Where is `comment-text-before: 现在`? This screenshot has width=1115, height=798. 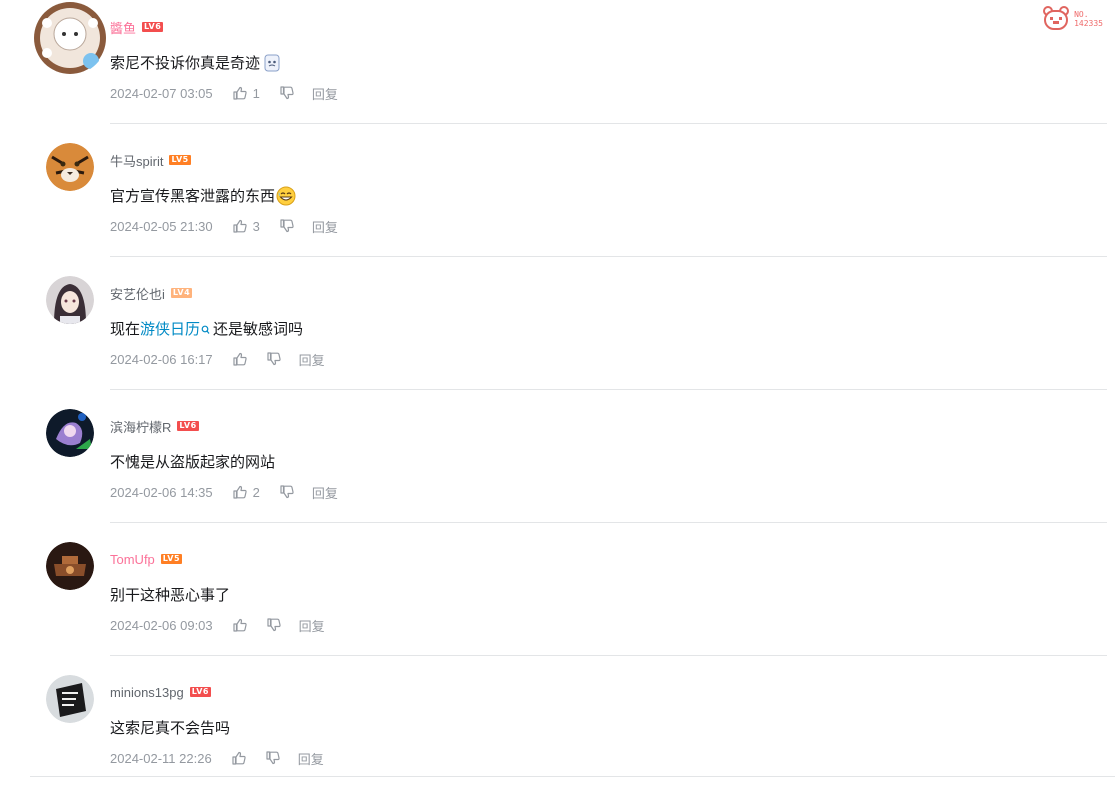
comment-text-before: 现在 is located at coordinates (125, 329).